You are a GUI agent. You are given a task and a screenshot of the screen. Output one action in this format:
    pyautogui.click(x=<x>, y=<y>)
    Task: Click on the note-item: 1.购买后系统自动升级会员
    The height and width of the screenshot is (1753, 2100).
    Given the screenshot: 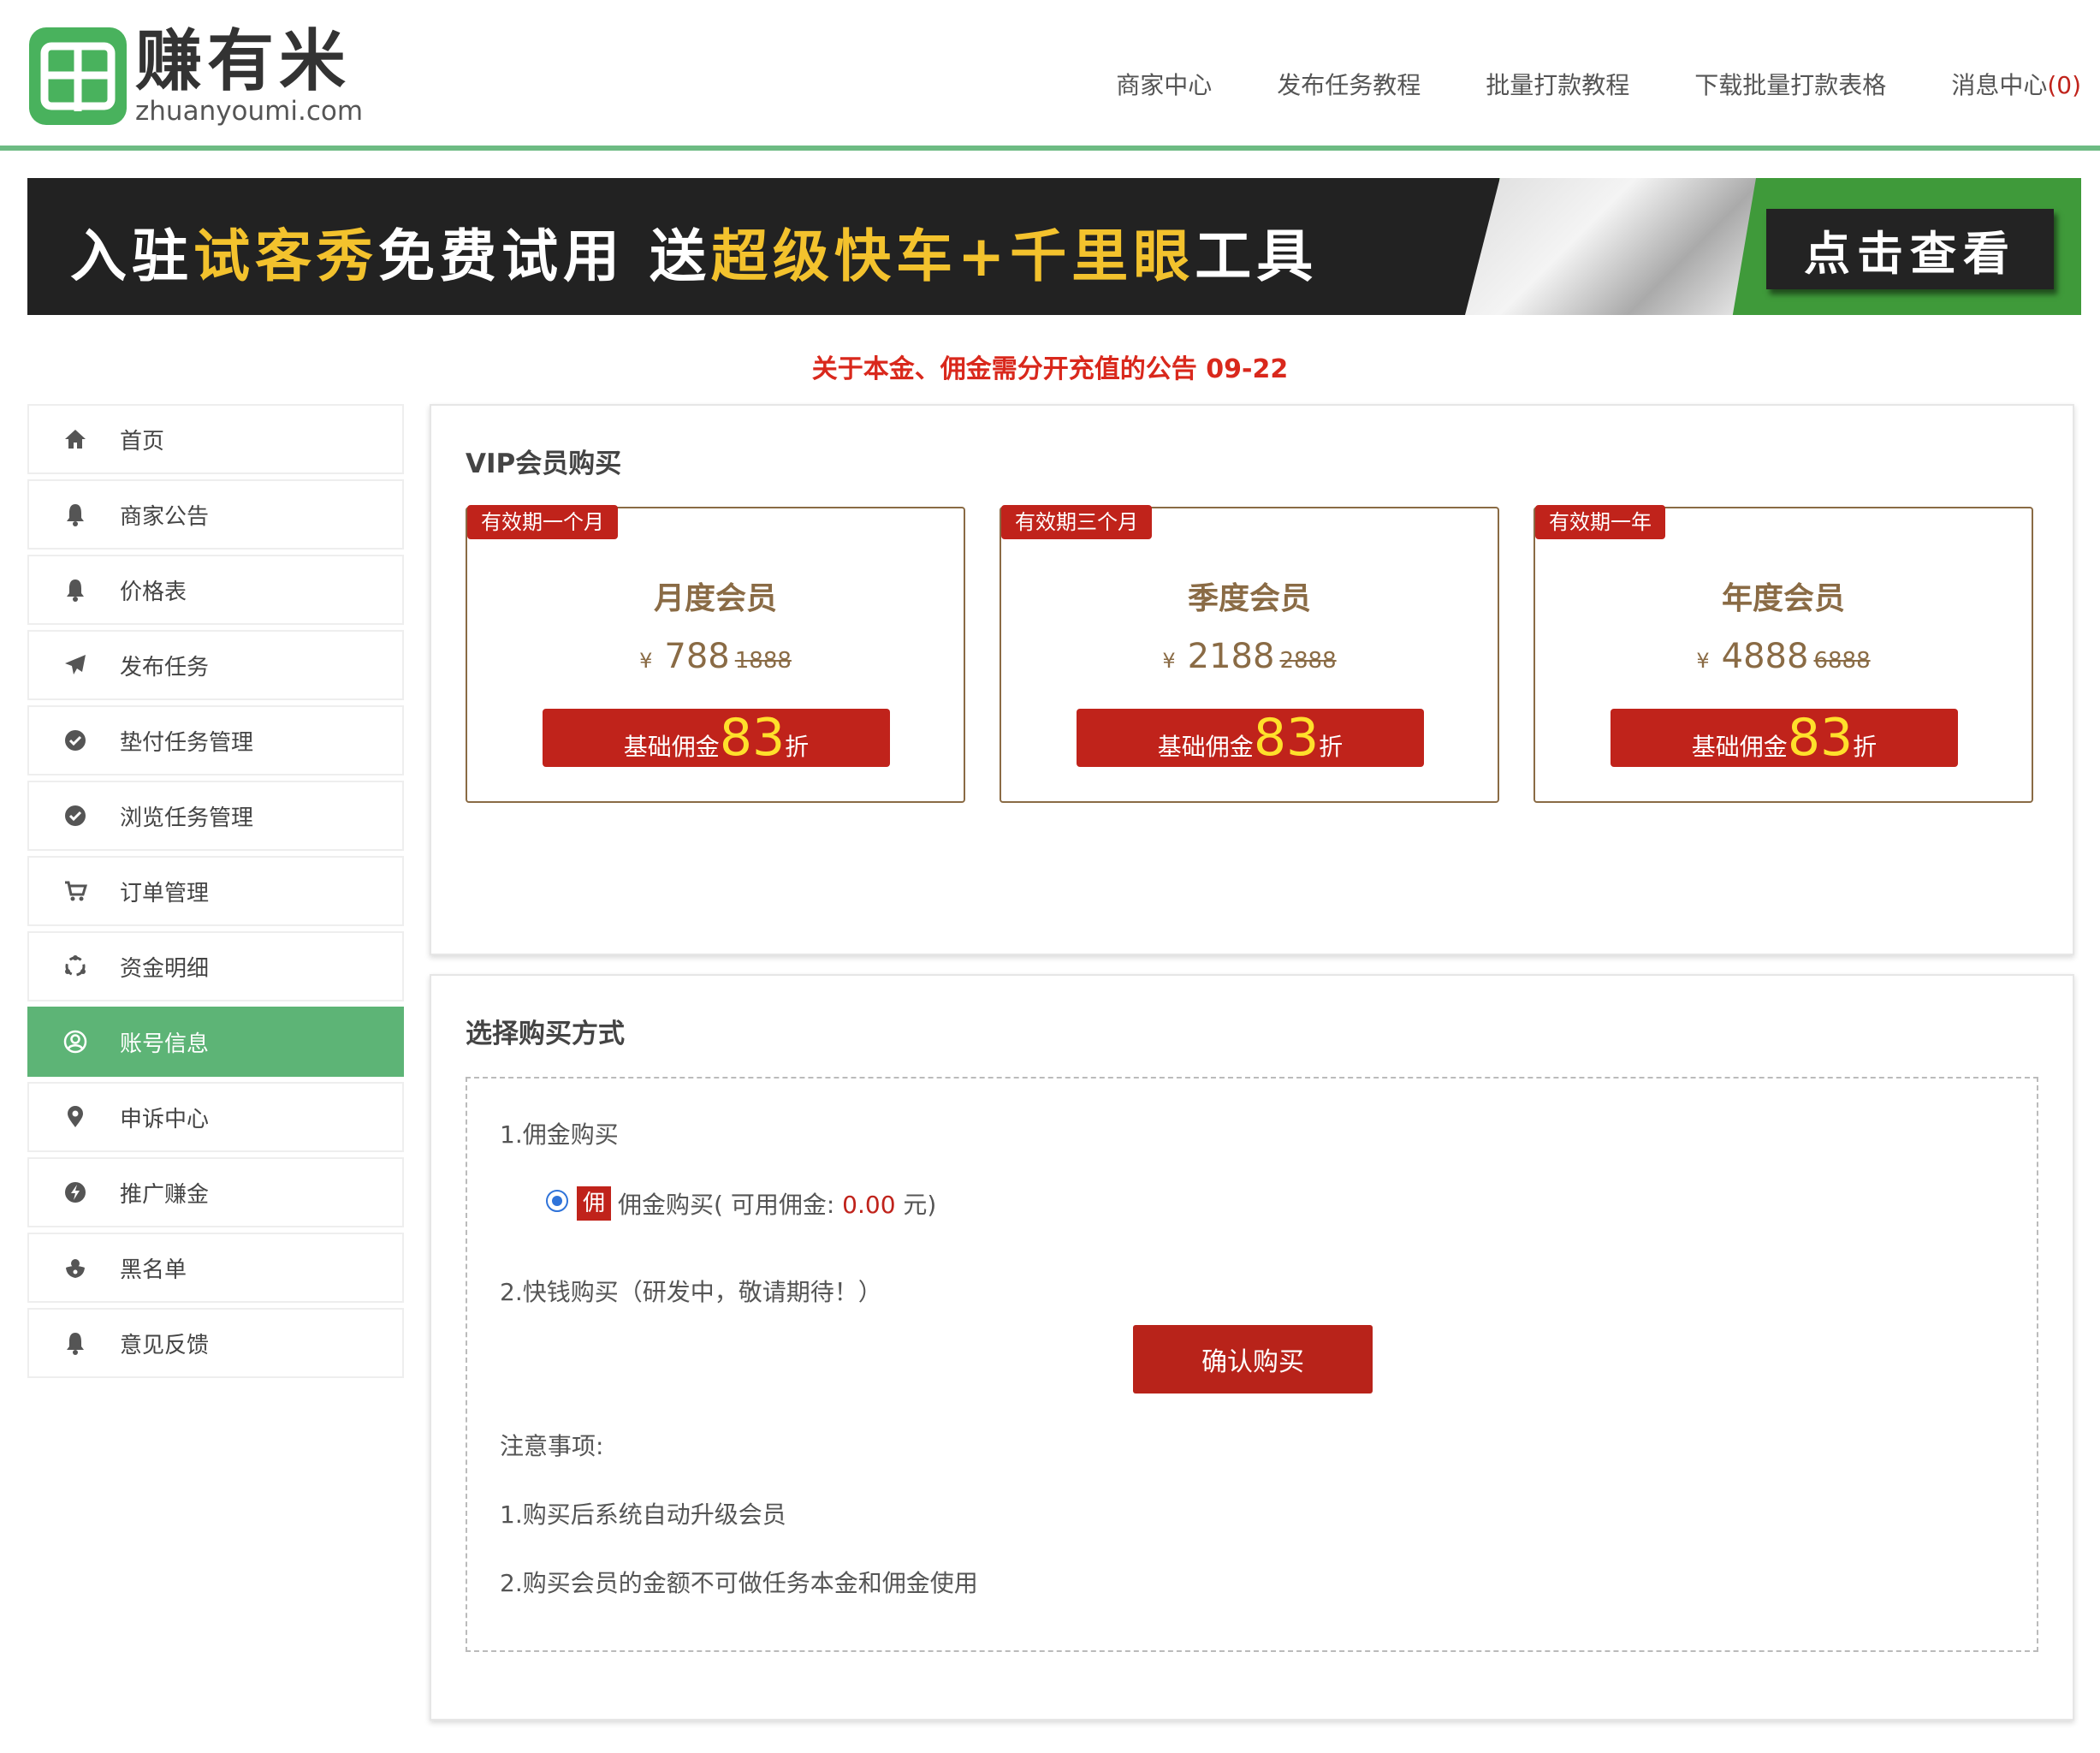 What is the action you would take?
    pyautogui.click(x=643, y=1514)
    